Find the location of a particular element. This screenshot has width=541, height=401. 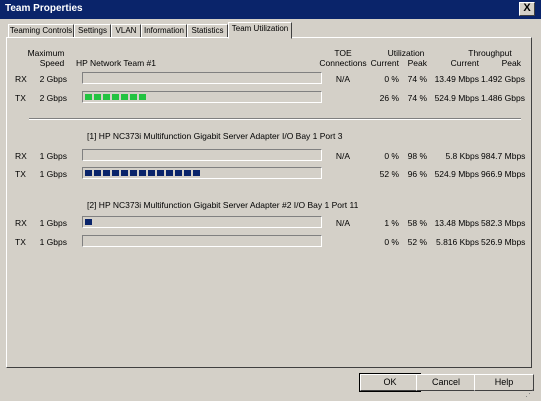

tab-statistics: Statistics is located at coordinates (207, 31).